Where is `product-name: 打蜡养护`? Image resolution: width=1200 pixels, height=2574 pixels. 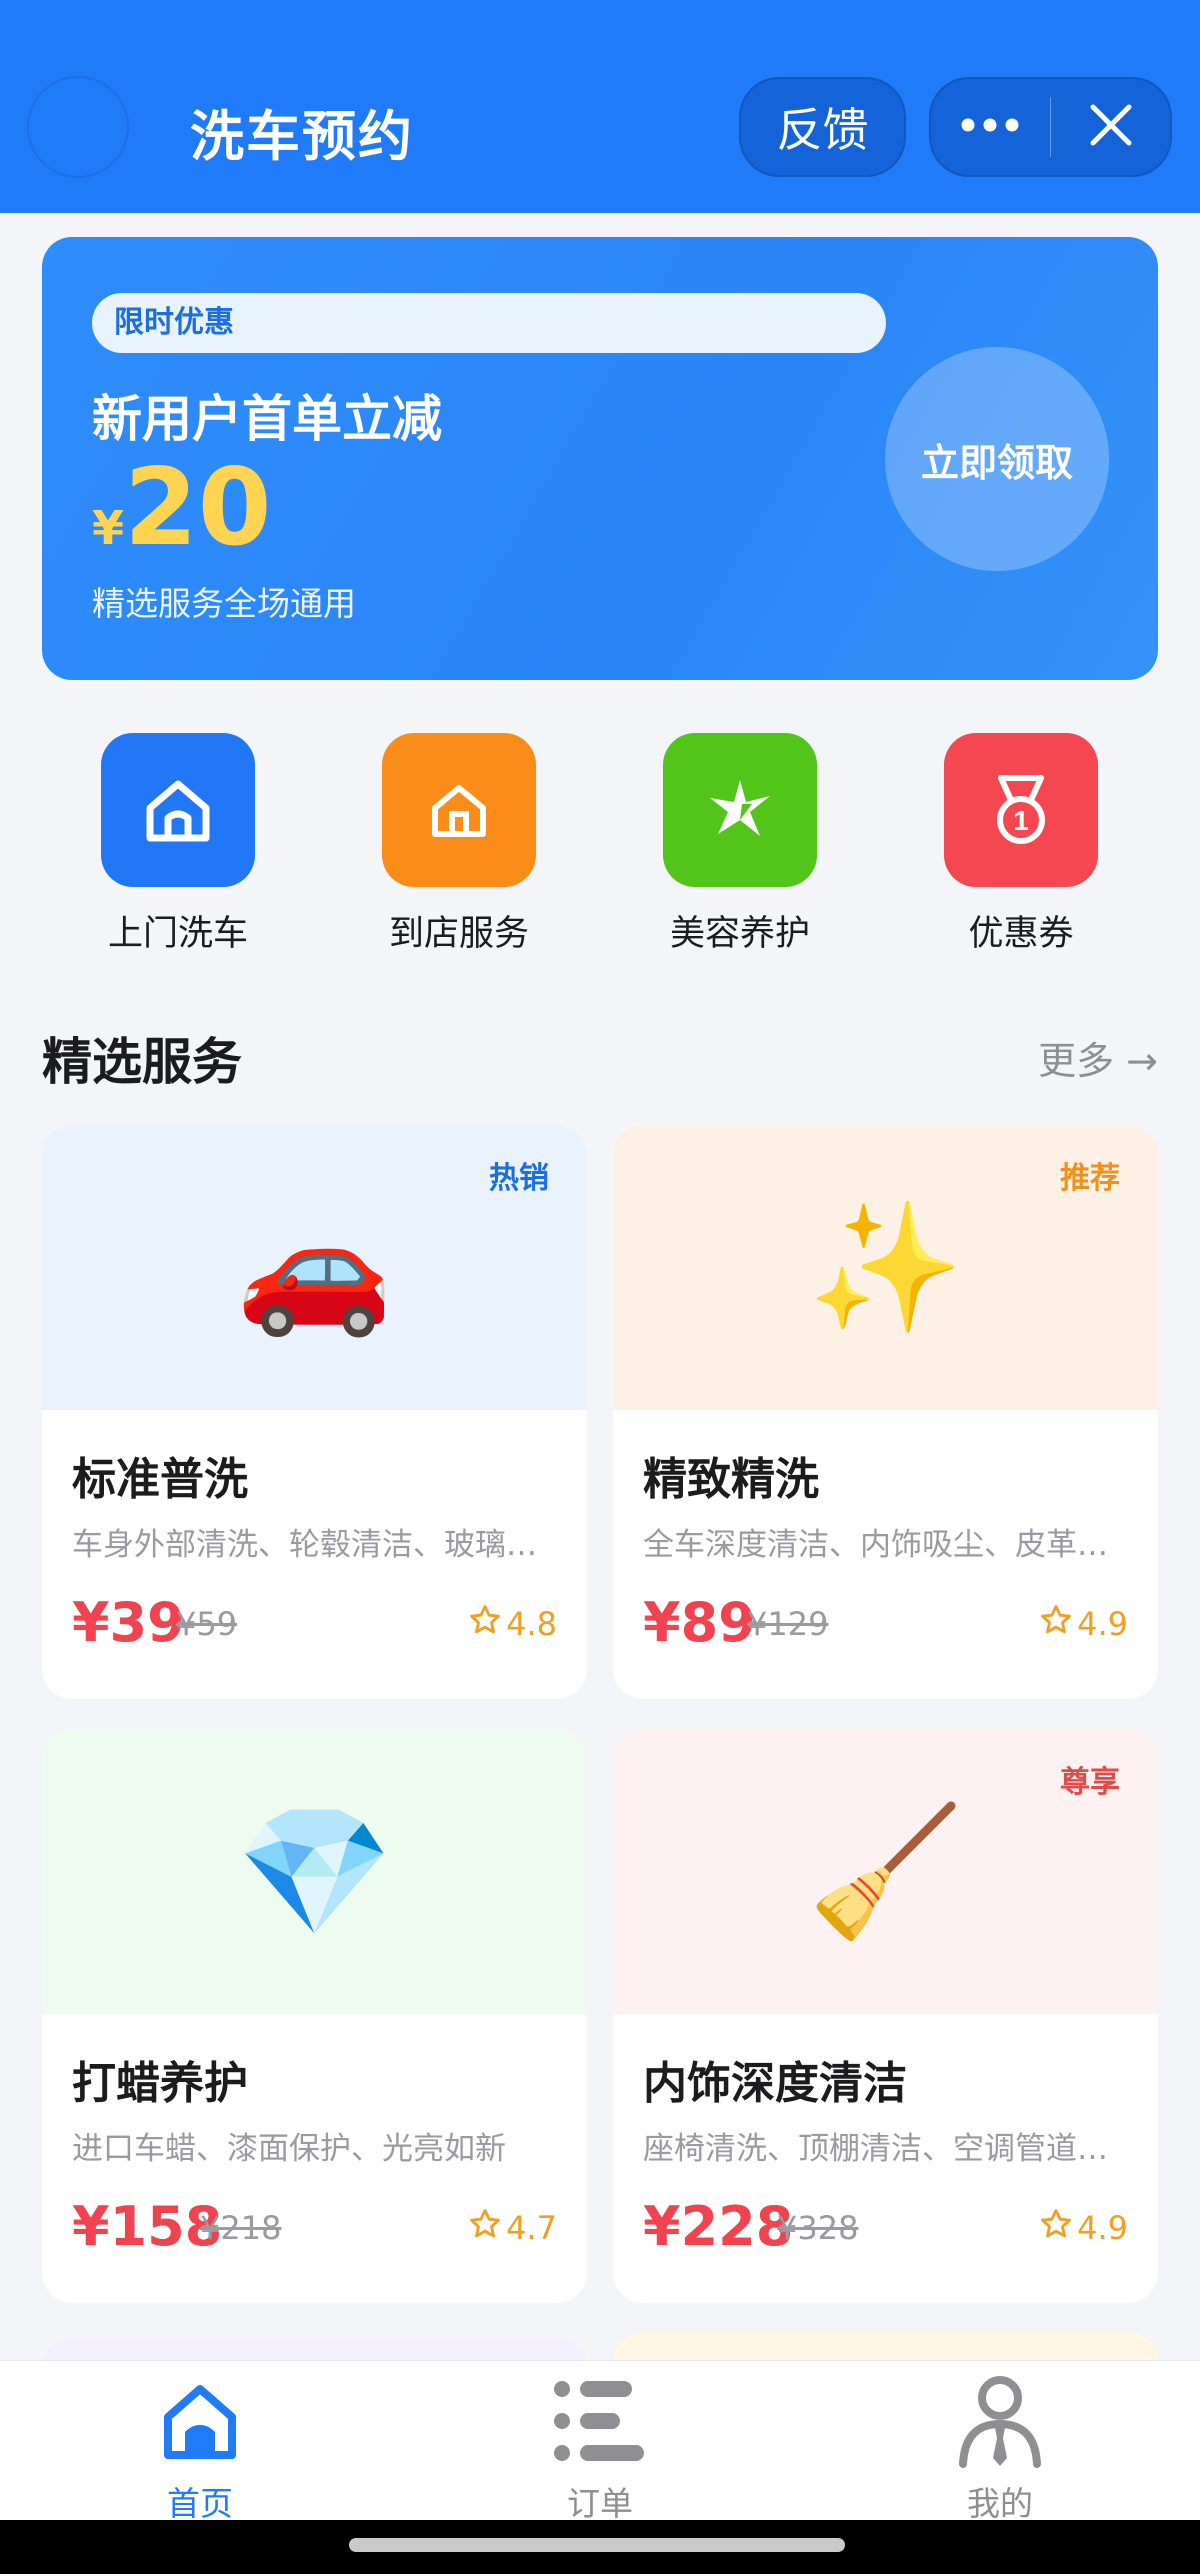
product-name: 打蜡养护 is located at coordinates (160, 2083).